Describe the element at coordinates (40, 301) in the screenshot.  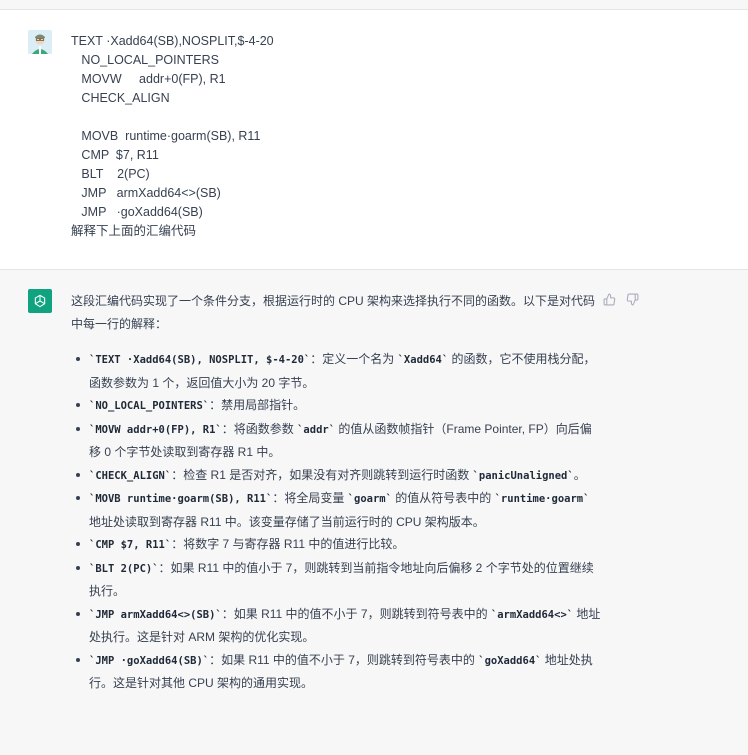
I see `openai-logo-icon` at that location.